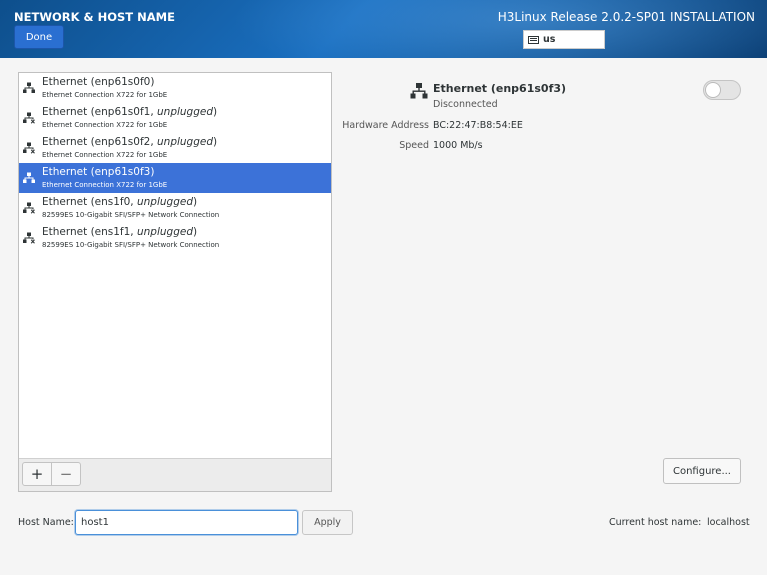  Describe the element at coordinates (465, 104) in the screenshot. I see `device-detail-status: Disconnected` at that location.